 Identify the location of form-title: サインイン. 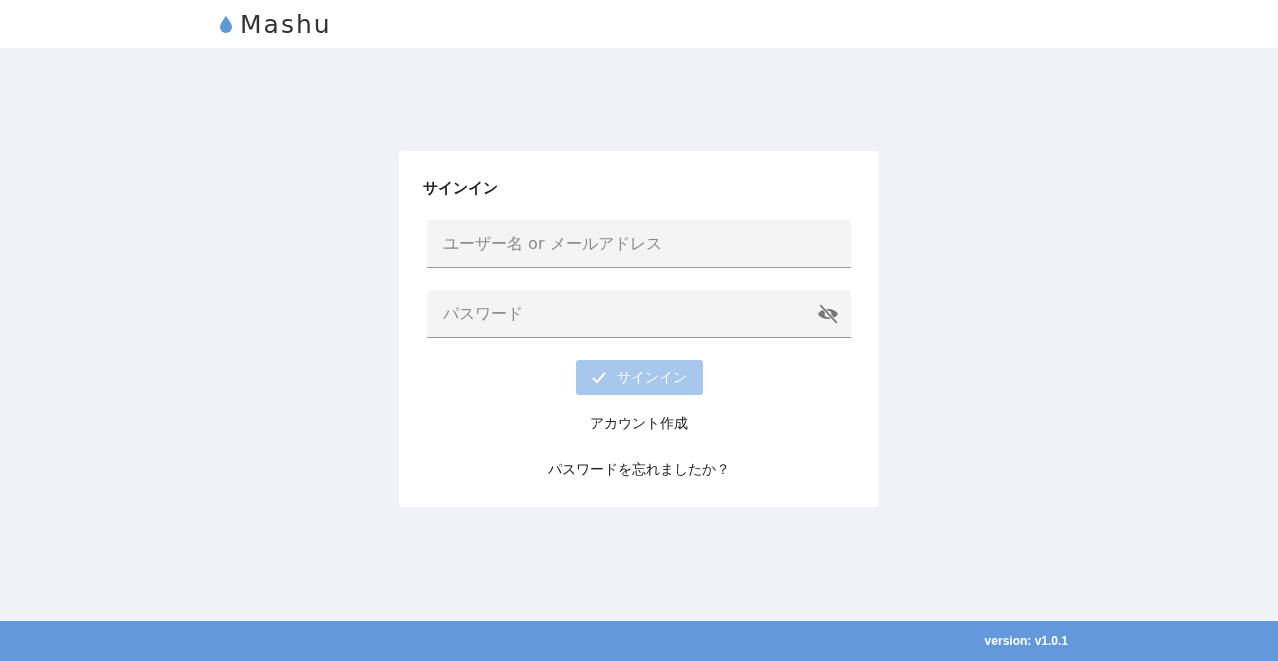
(460, 188).